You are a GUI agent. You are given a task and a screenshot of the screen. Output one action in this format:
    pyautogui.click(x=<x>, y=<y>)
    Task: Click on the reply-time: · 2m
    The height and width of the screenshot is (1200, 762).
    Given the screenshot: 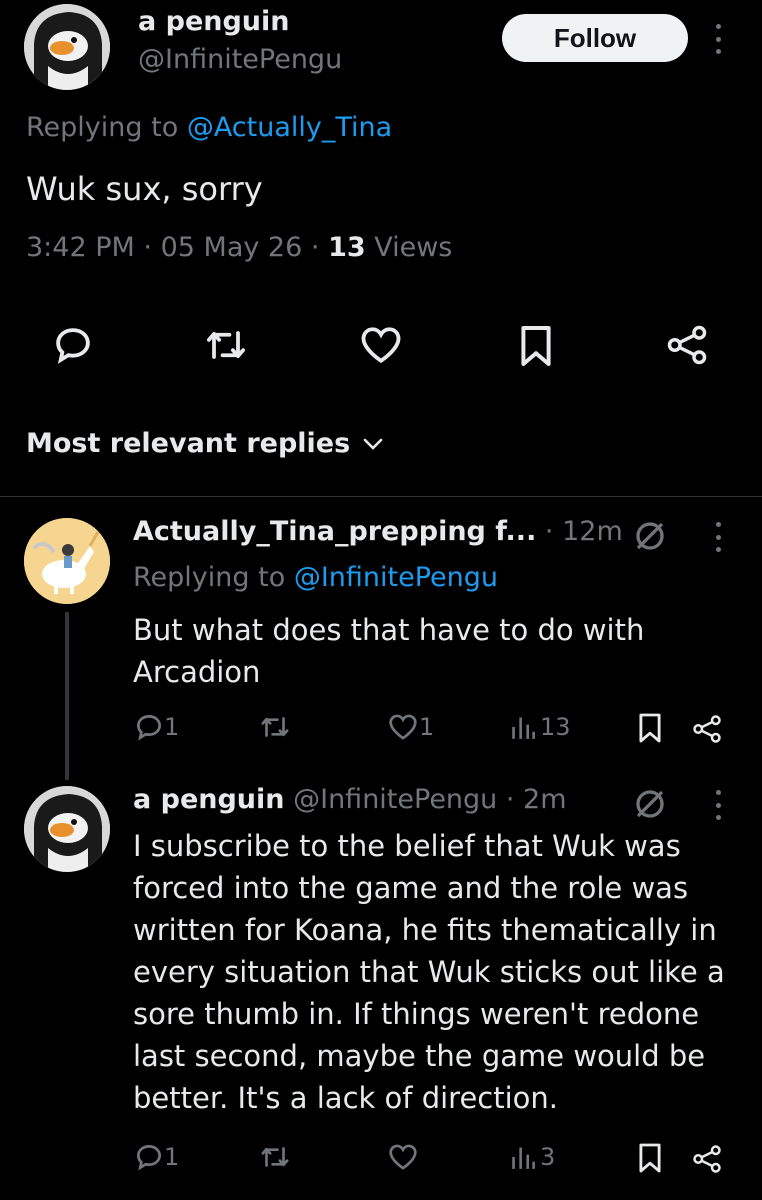 What is the action you would take?
    pyautogui.click(x=536, y=799)
    